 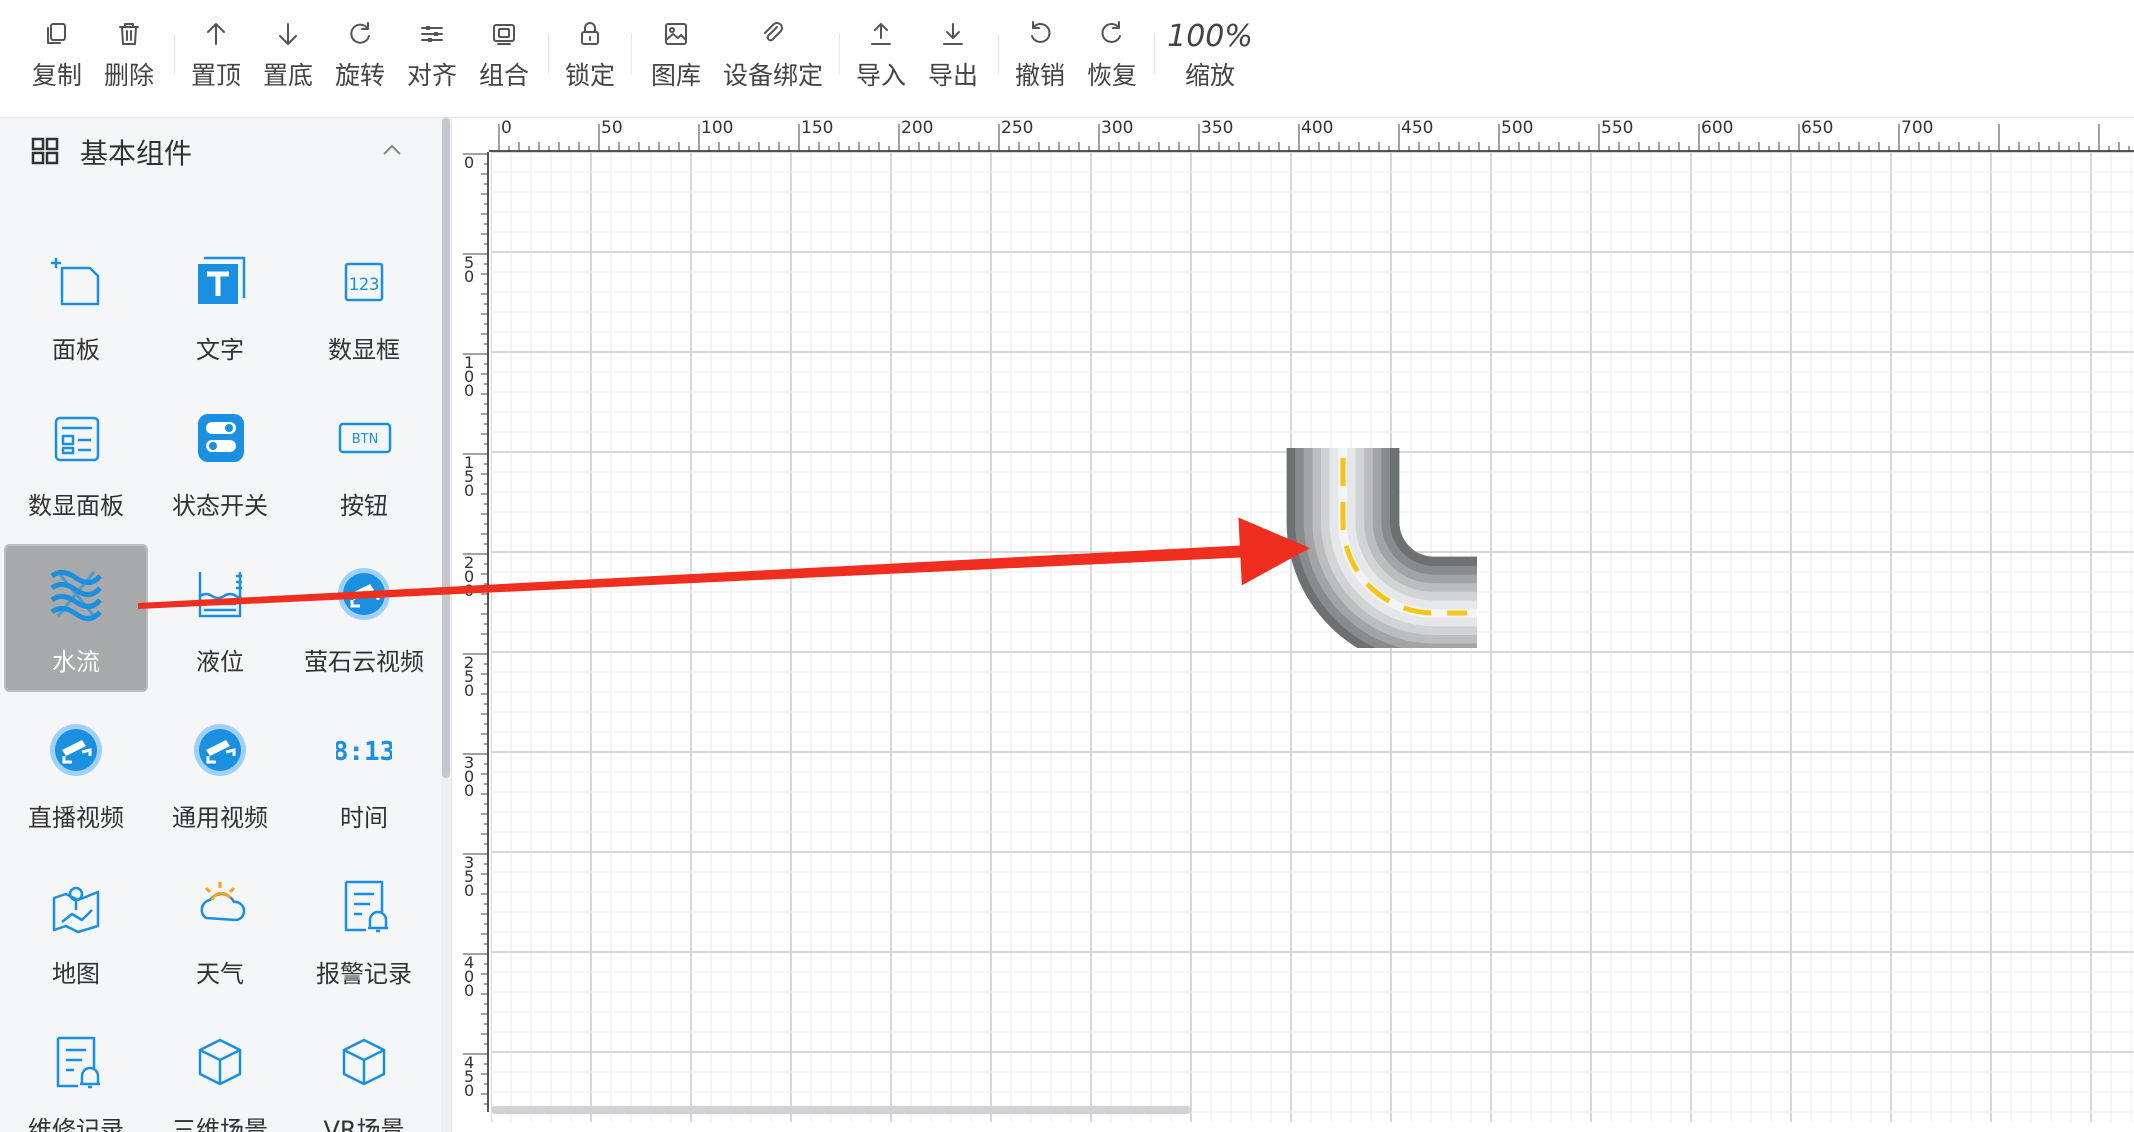 What do you see at coordinates (364, 774) in the screenshot?
I see `component-time: 8:13 时间` at bounding box center [364, 774].